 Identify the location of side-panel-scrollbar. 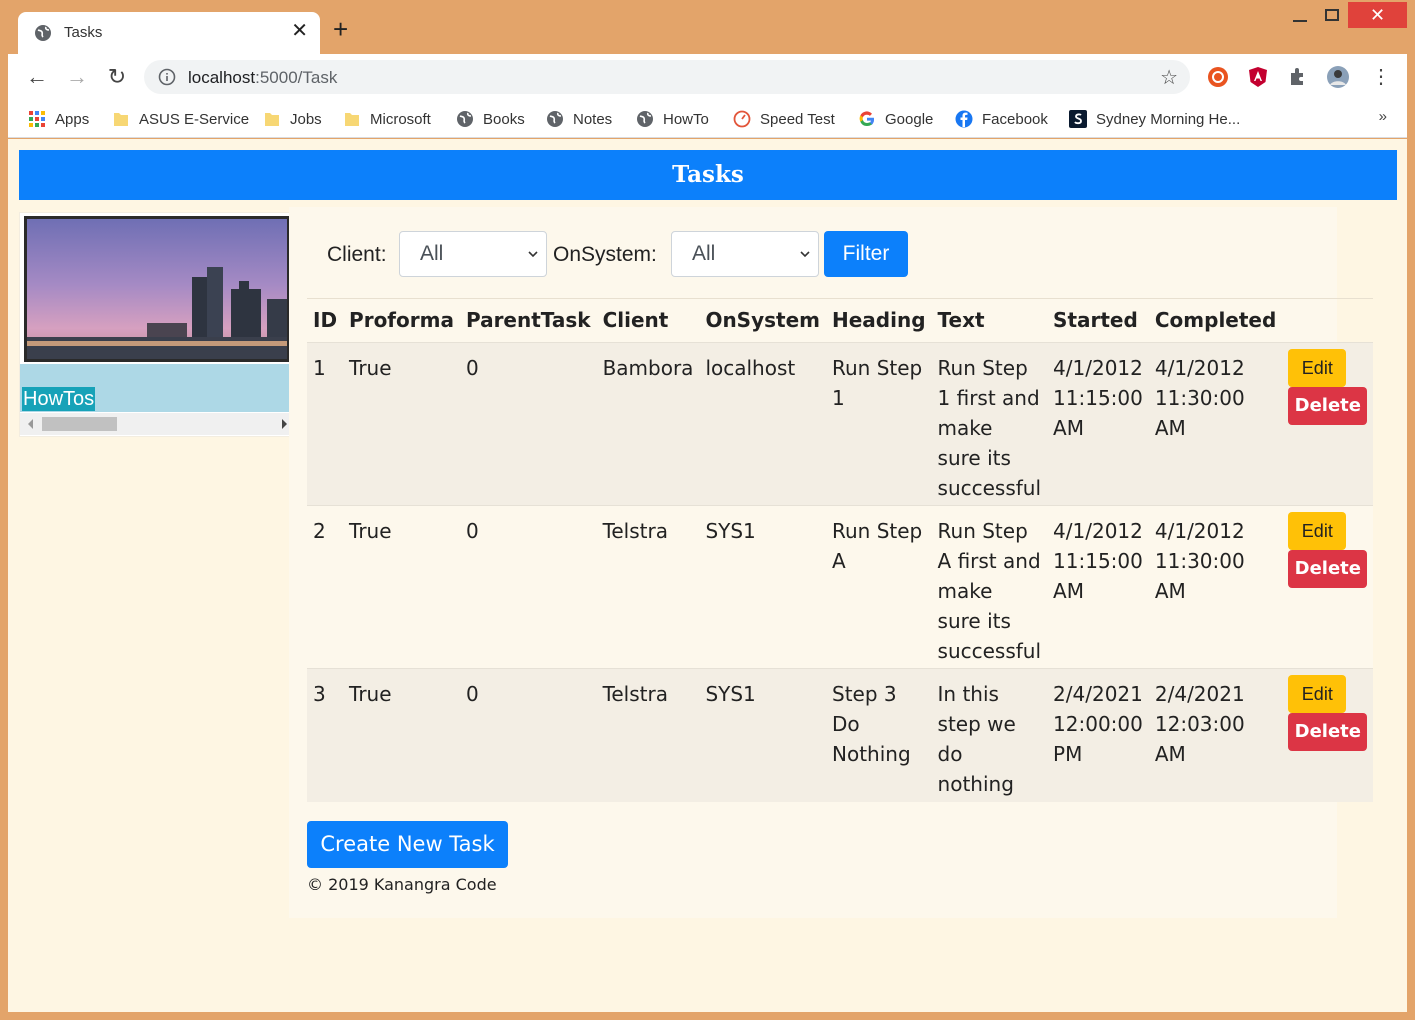
(154, 424).